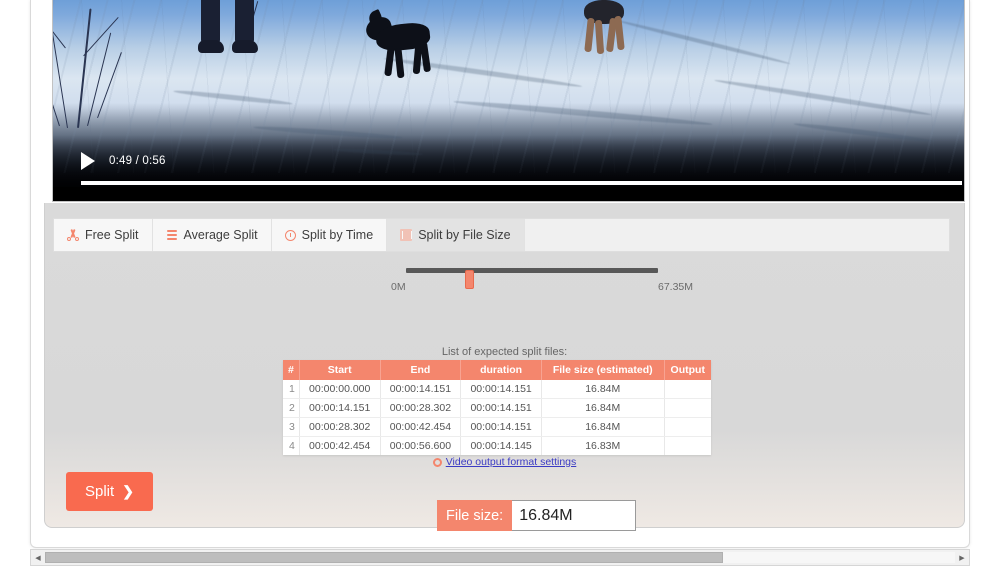 The height and width of the screenshot is (570, 1000). Describe the element at coordinates (398, 287) in the screenshot. I see `slider-min-label: 0M` at that location.